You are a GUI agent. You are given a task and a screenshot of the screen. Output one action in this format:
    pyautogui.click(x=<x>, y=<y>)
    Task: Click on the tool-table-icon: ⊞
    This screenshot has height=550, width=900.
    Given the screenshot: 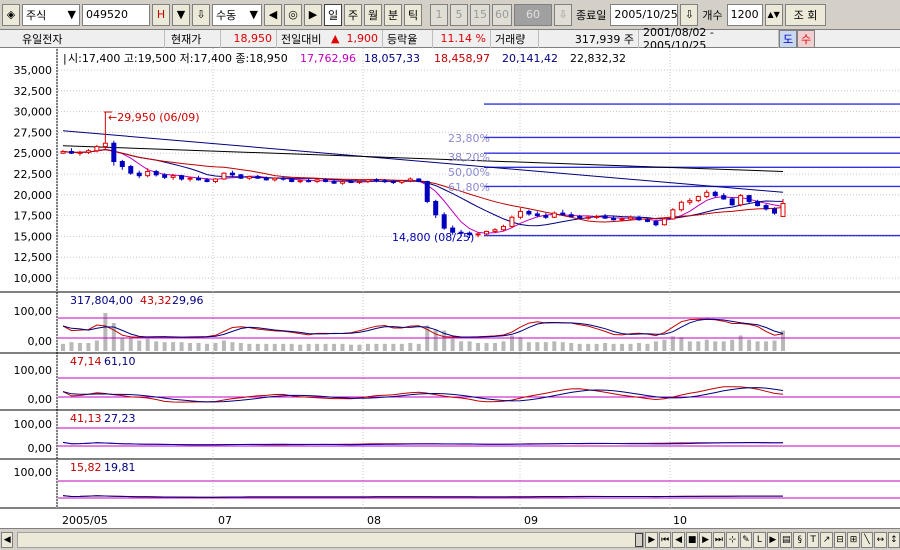 What is the action you would take?
    pyautogui.click(x=853, y=539)
    